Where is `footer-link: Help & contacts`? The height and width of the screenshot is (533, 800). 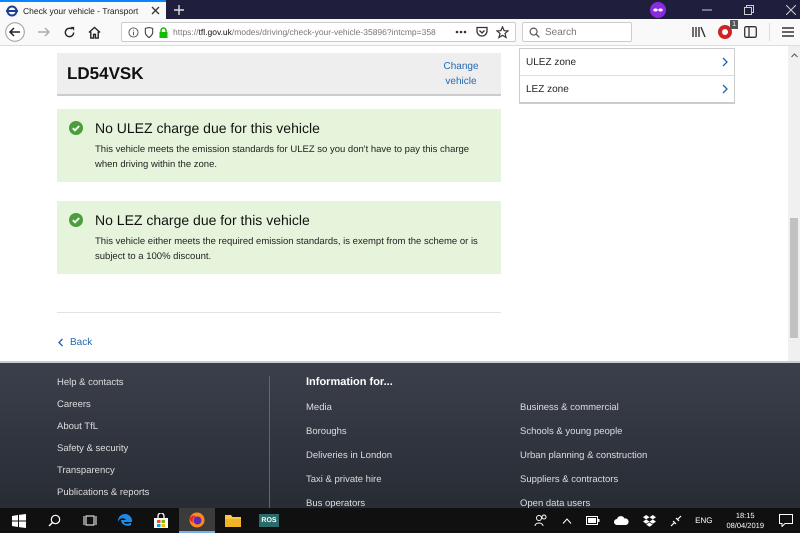 footer-link: Help & contacts is located at coordinates (163, 383).